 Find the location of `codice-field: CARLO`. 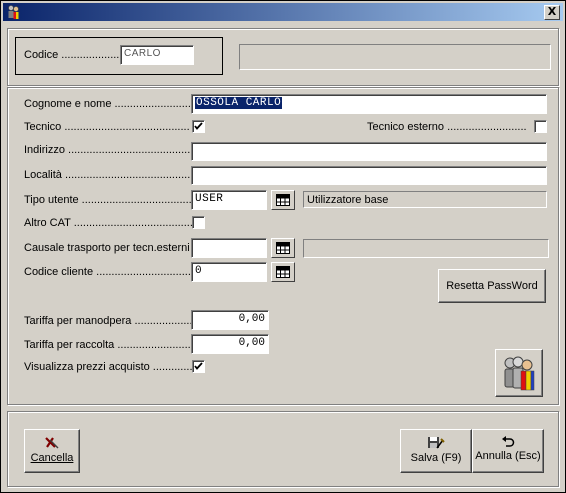

codice-field: CARLO is located at coordinates (157, 55).